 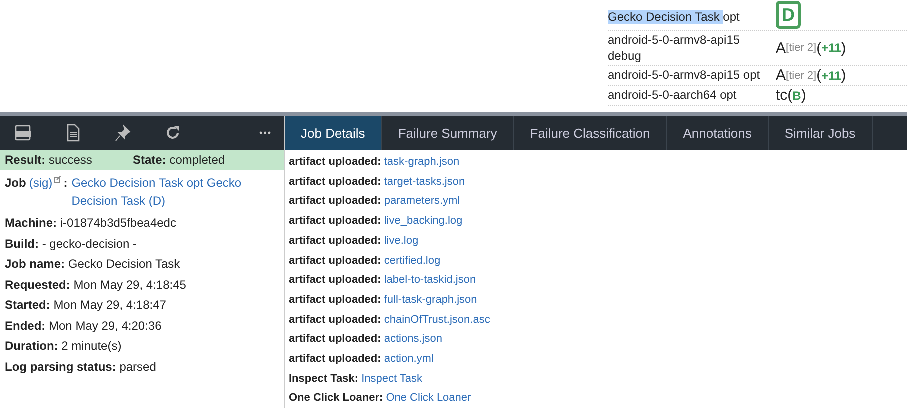 What do you see at coordinates (266, 133) in the screenshot?
I see `more-button: •••` at bounding box center [266, 133].